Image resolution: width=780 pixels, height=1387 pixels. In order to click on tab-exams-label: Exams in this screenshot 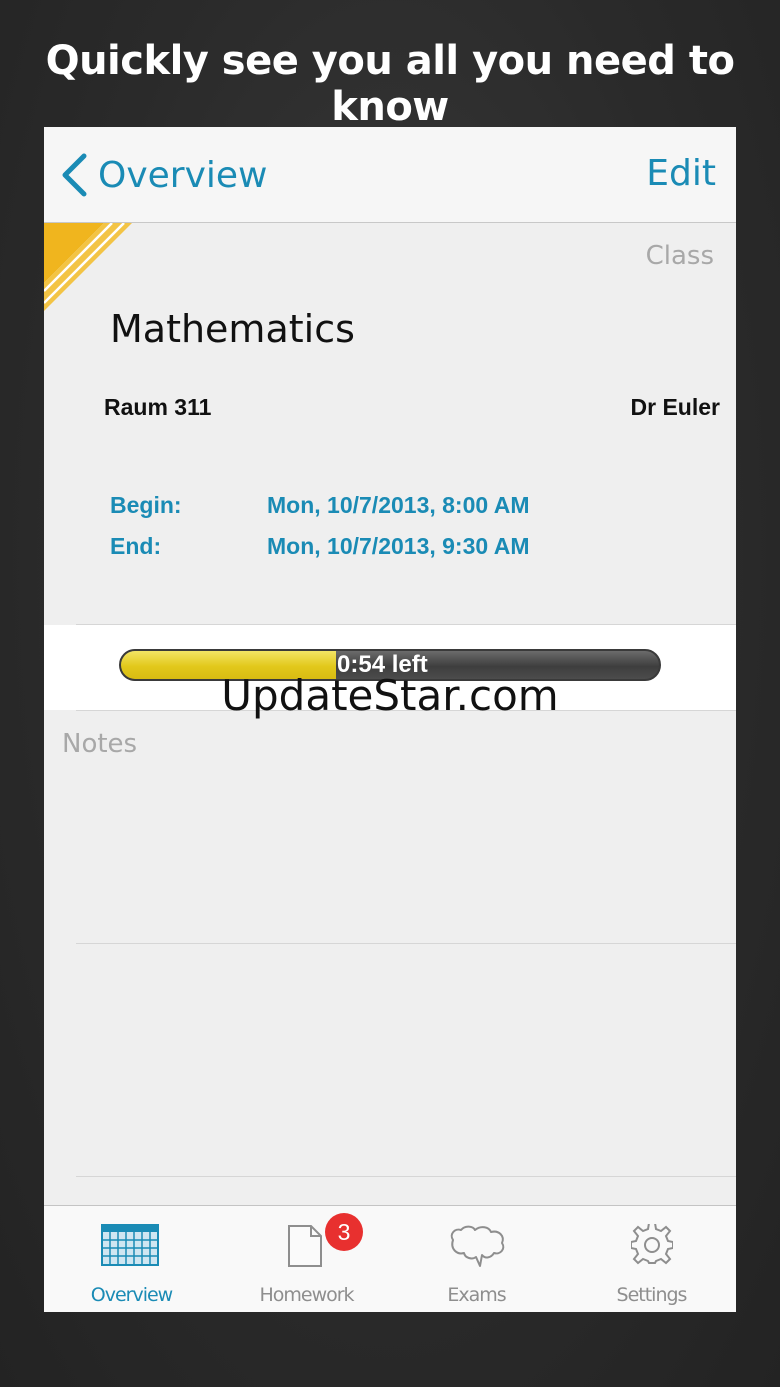, I will do `click(476, 1295)`.